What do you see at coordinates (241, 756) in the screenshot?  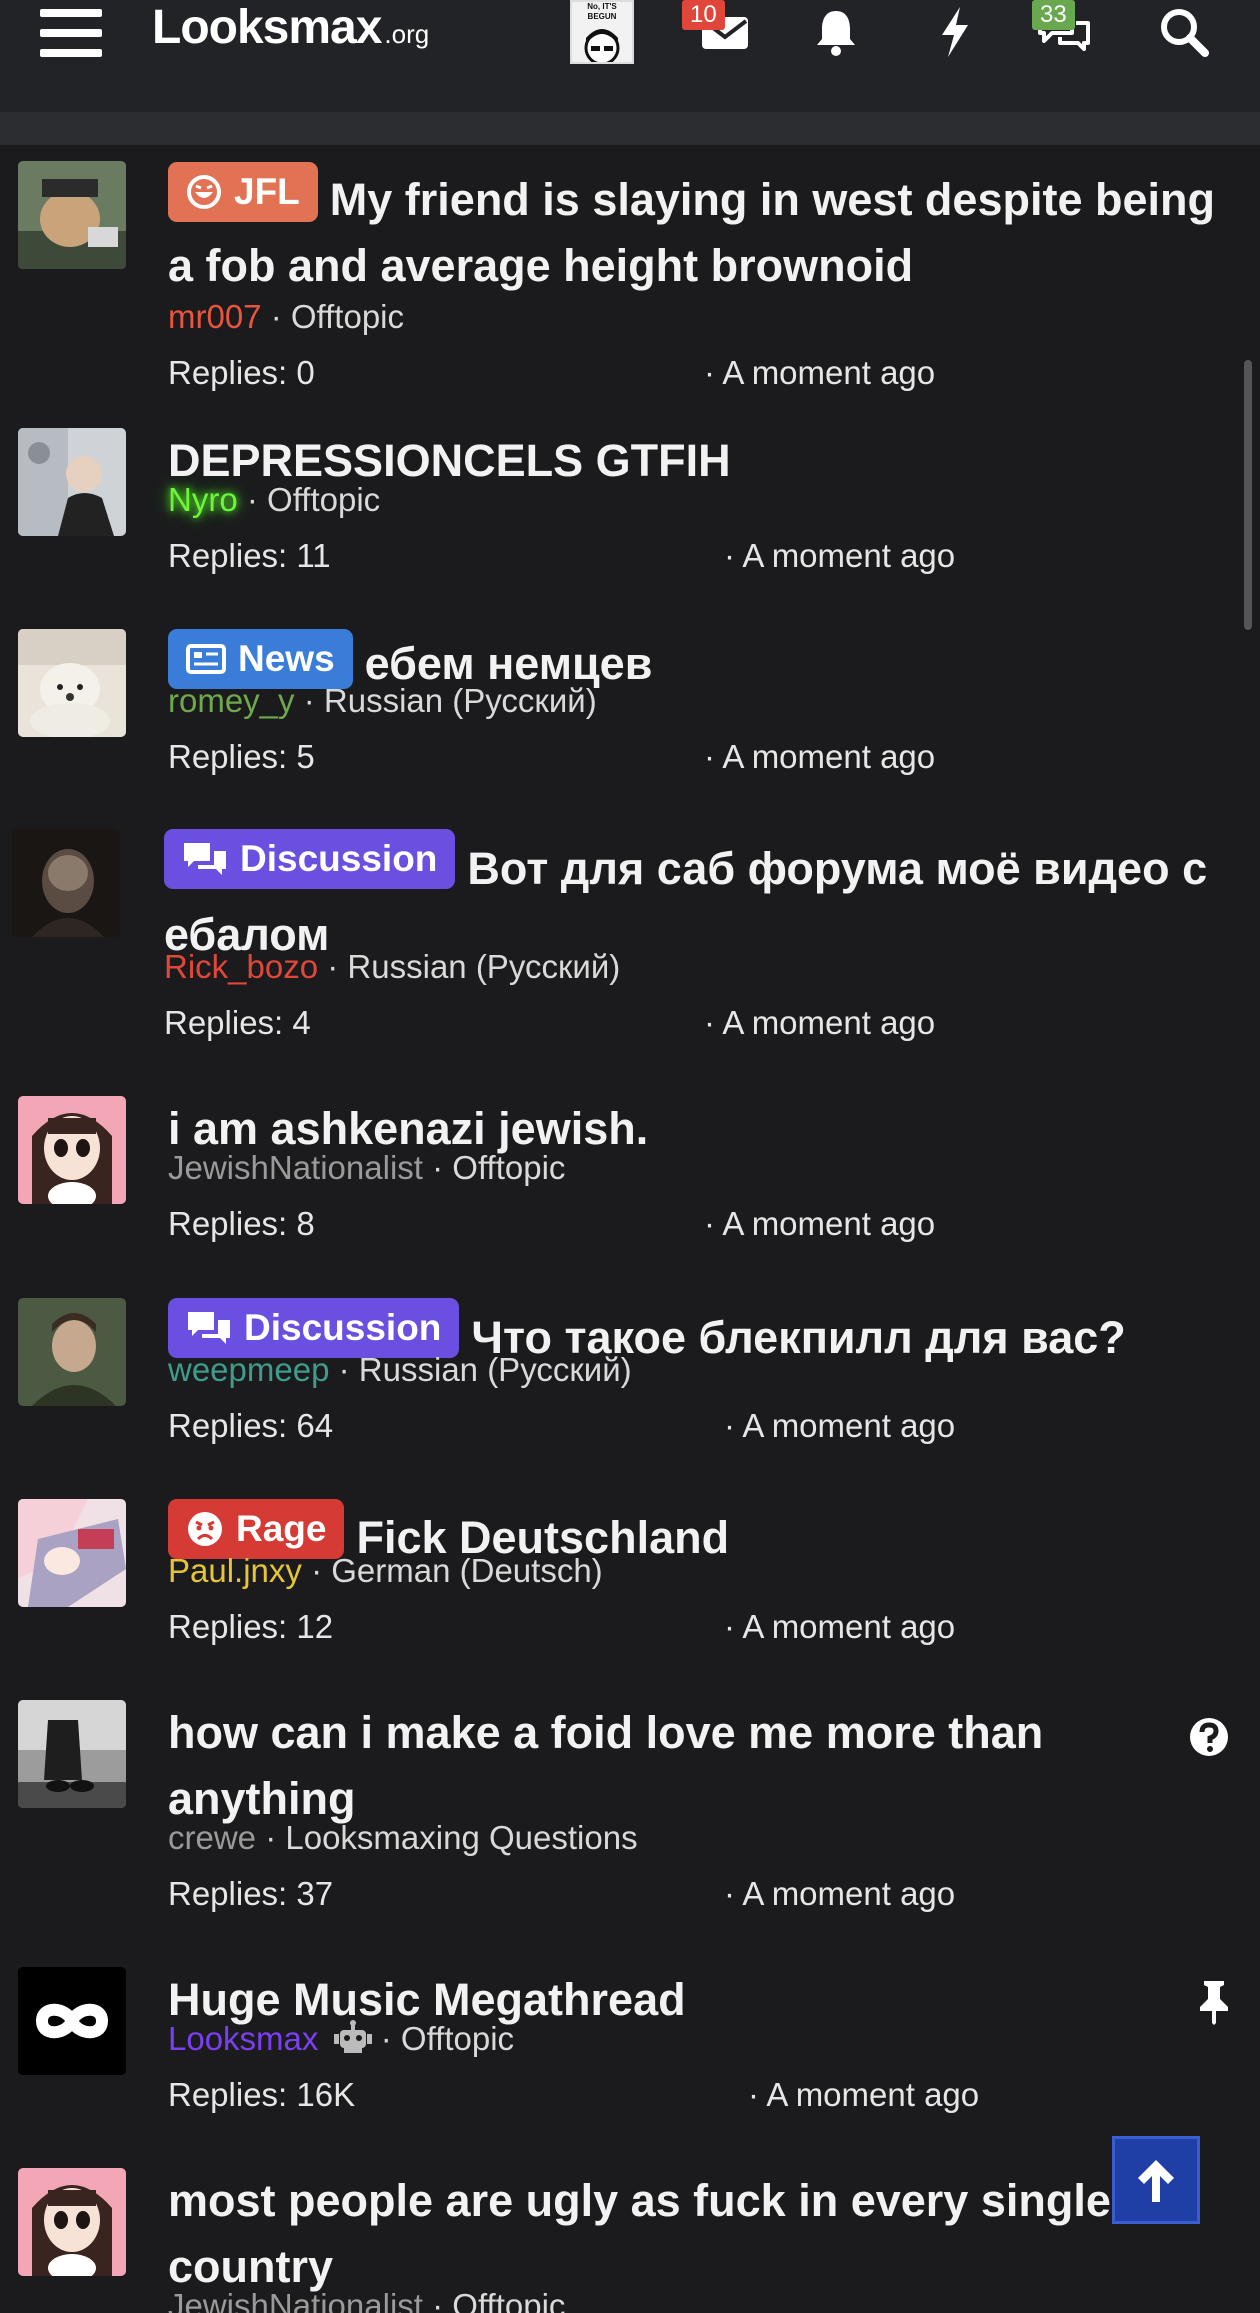 I see `thread-replies: Replies: 5` at bounding box center [241, 756].